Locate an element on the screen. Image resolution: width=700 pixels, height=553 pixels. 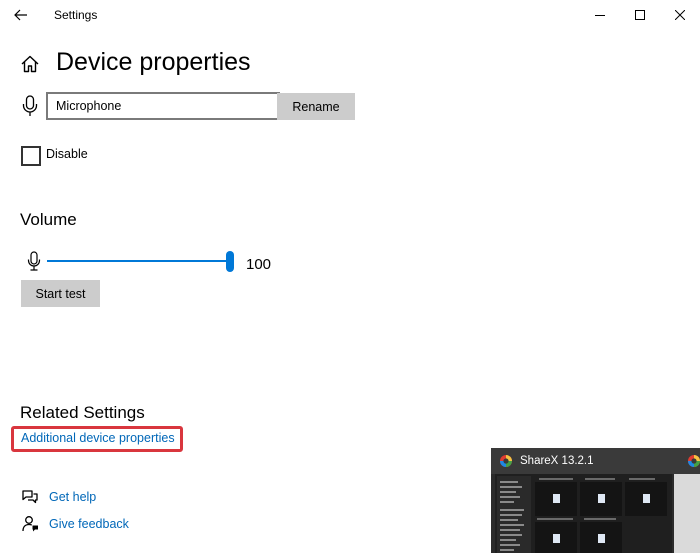
additional-device-properties-link: Additional device properties is located at coordinates (98, 438).